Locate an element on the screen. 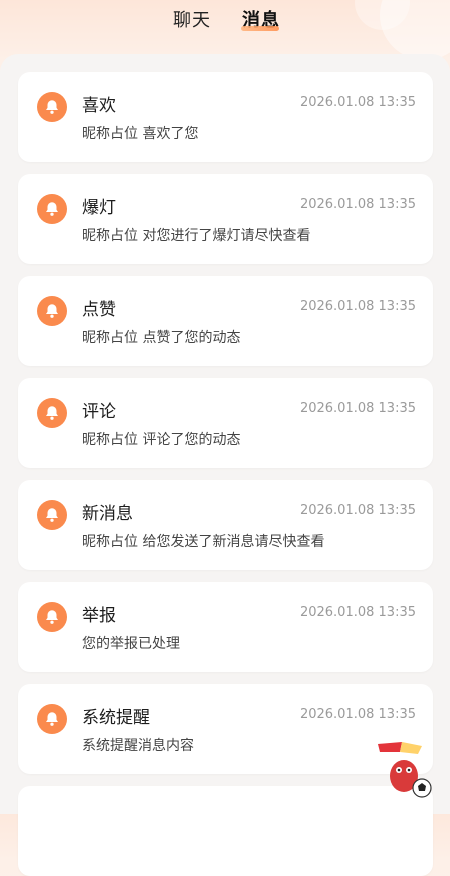  top-tab-bar: 聊天 消息 is located at coordinates (225, 30).